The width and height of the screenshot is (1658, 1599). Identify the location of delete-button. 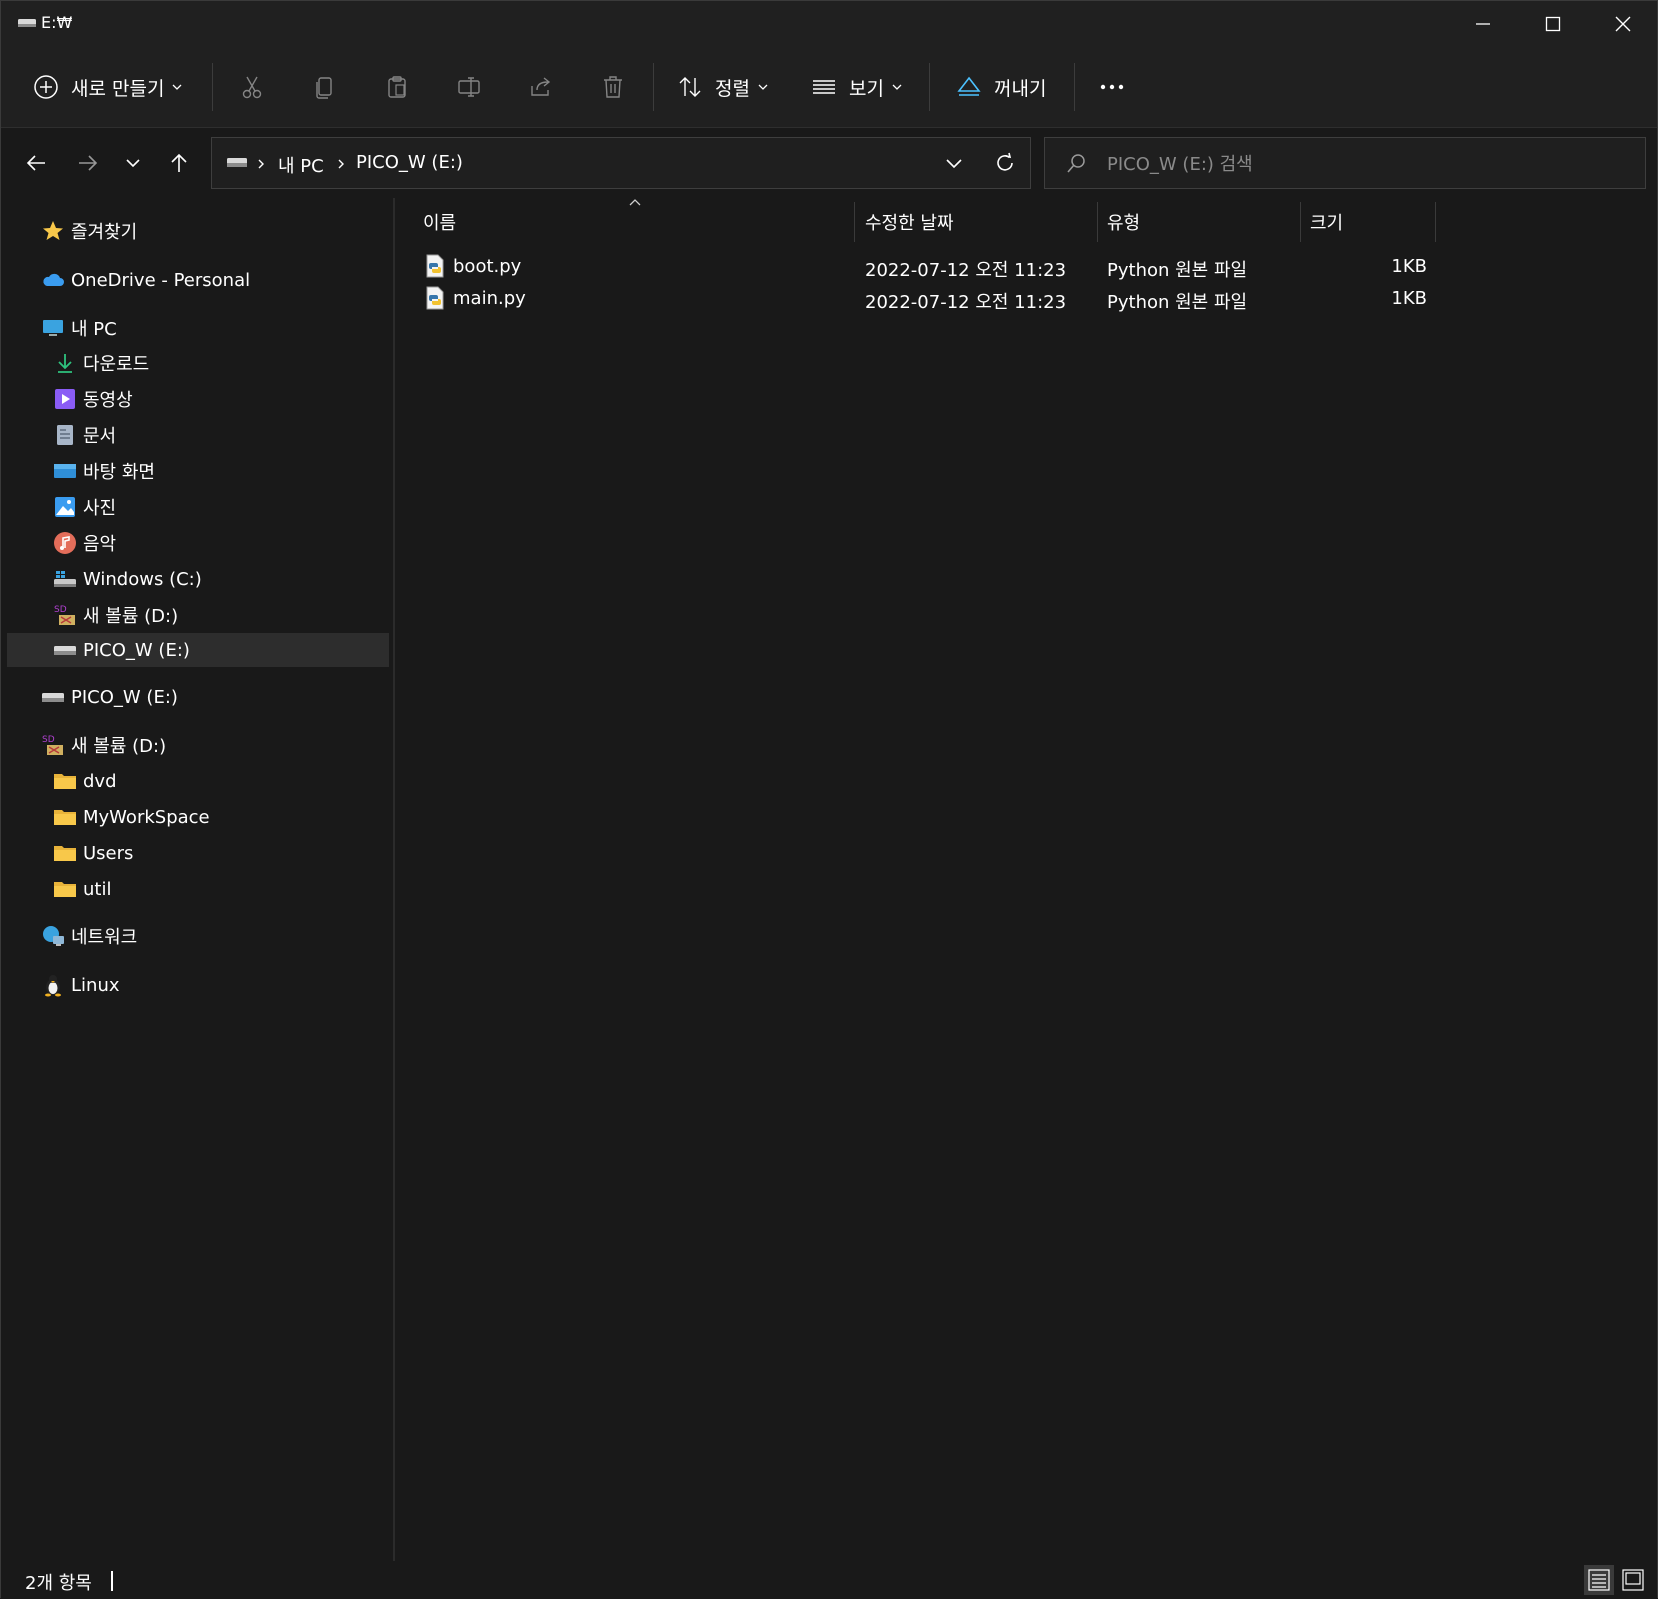
(613, 87).